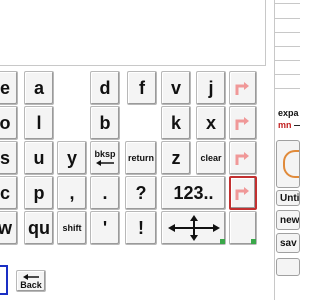  I want to click on clear-label: clear, so click(211, 158).